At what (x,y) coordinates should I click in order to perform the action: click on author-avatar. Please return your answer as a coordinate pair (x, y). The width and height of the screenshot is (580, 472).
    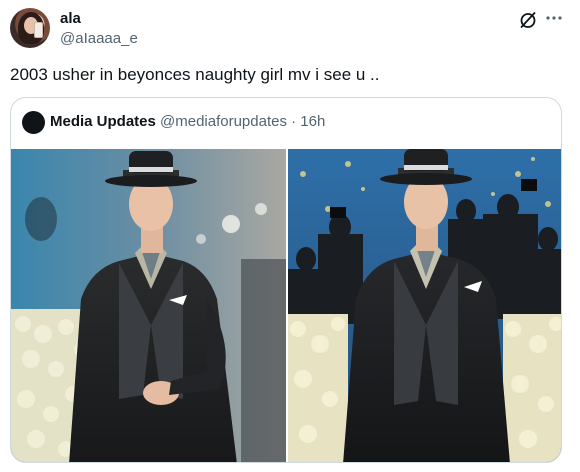
    Looking at the image, I should click on (30, 28).